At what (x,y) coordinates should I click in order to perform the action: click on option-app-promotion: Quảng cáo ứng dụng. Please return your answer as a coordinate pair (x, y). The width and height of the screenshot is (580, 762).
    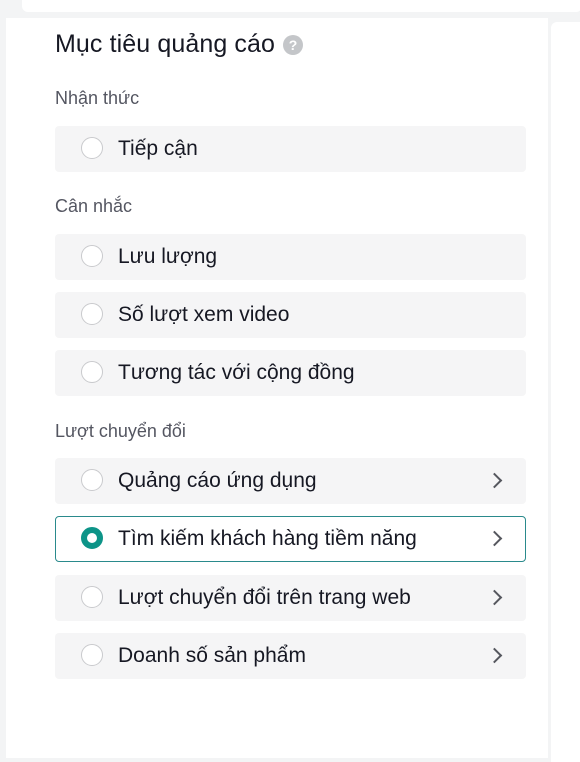
    Looking at the image, I should click on (290, 481).